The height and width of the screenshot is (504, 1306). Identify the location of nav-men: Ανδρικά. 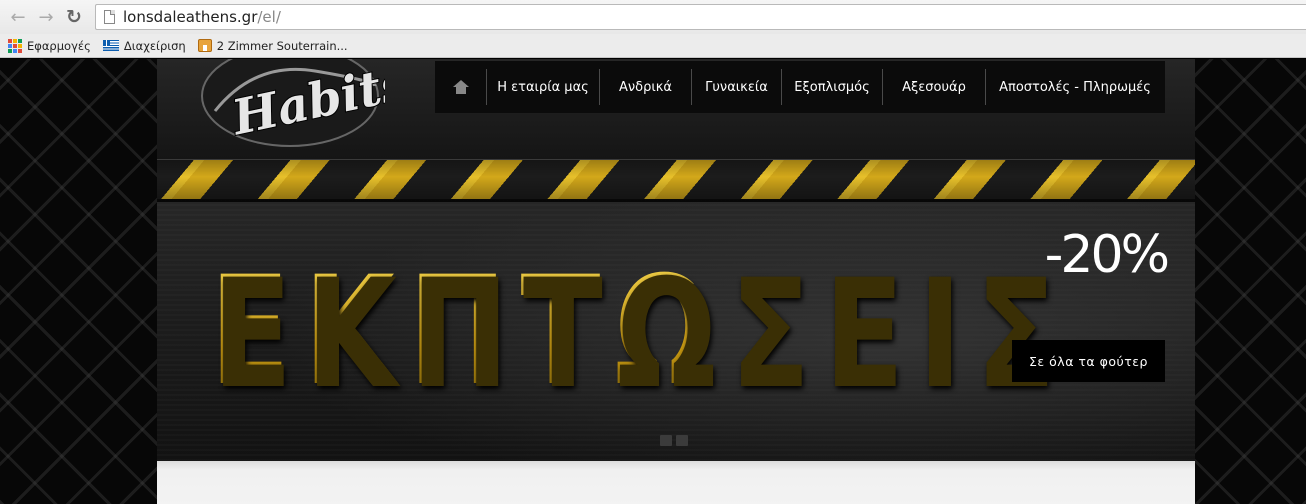
(646, 87).